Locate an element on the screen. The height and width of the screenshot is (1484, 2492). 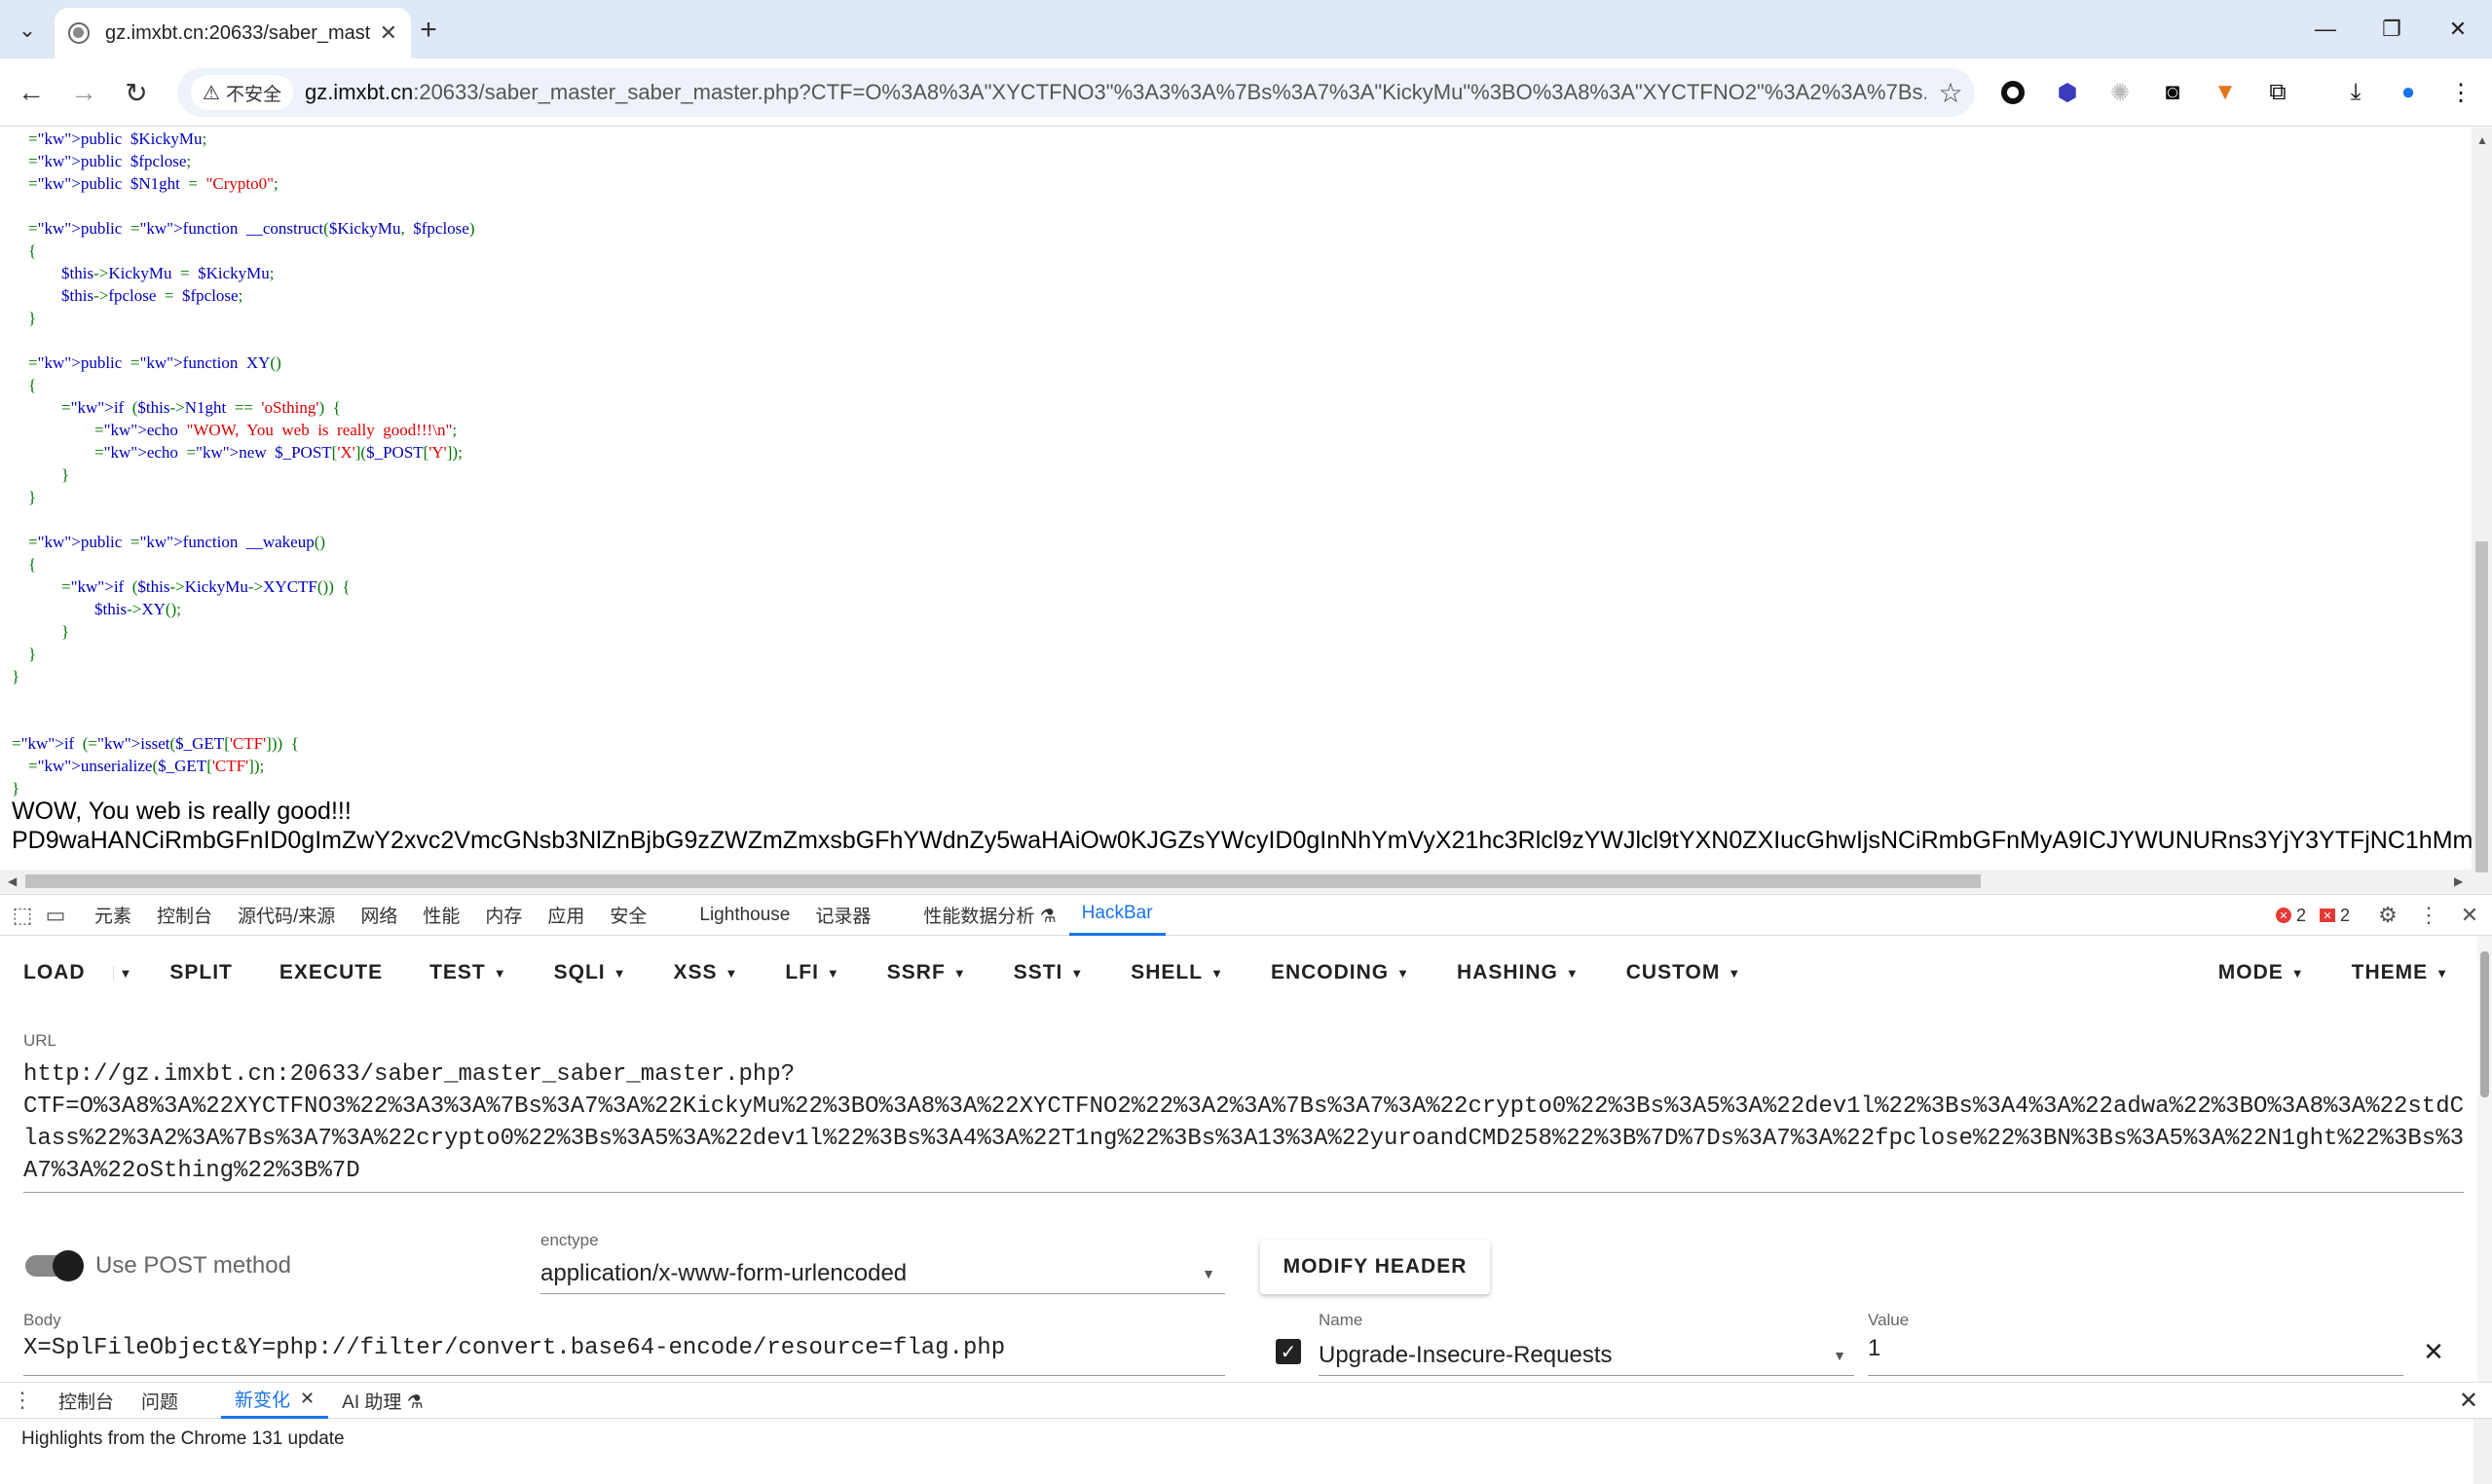
bookmark-star-icon: ☆ is located at coordinates (1950, 93).